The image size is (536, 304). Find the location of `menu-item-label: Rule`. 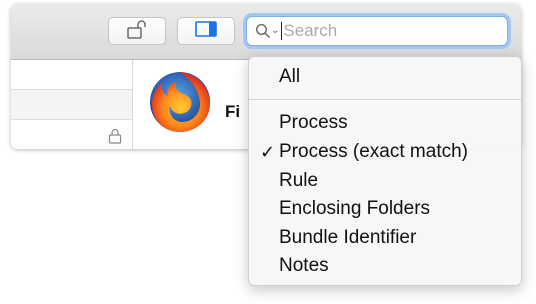

menu-item-label: Rule is located at coordinates (299, 180).